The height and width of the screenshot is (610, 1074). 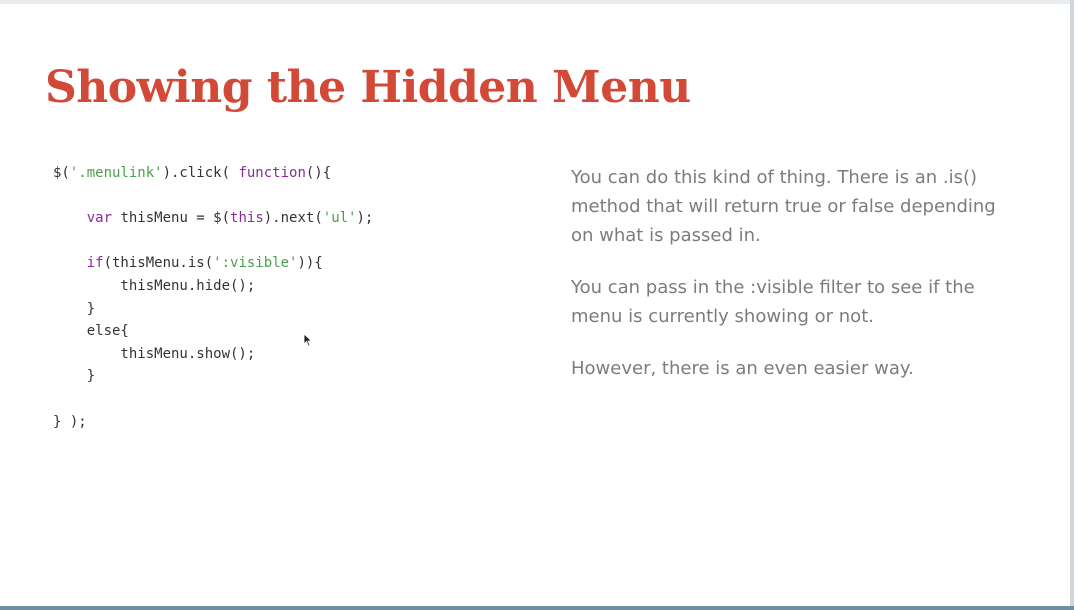 What do you see at coordinates (339, 218) in the screenshot?
I see `code-token: 'ul'` at bounding box center [339, 218].